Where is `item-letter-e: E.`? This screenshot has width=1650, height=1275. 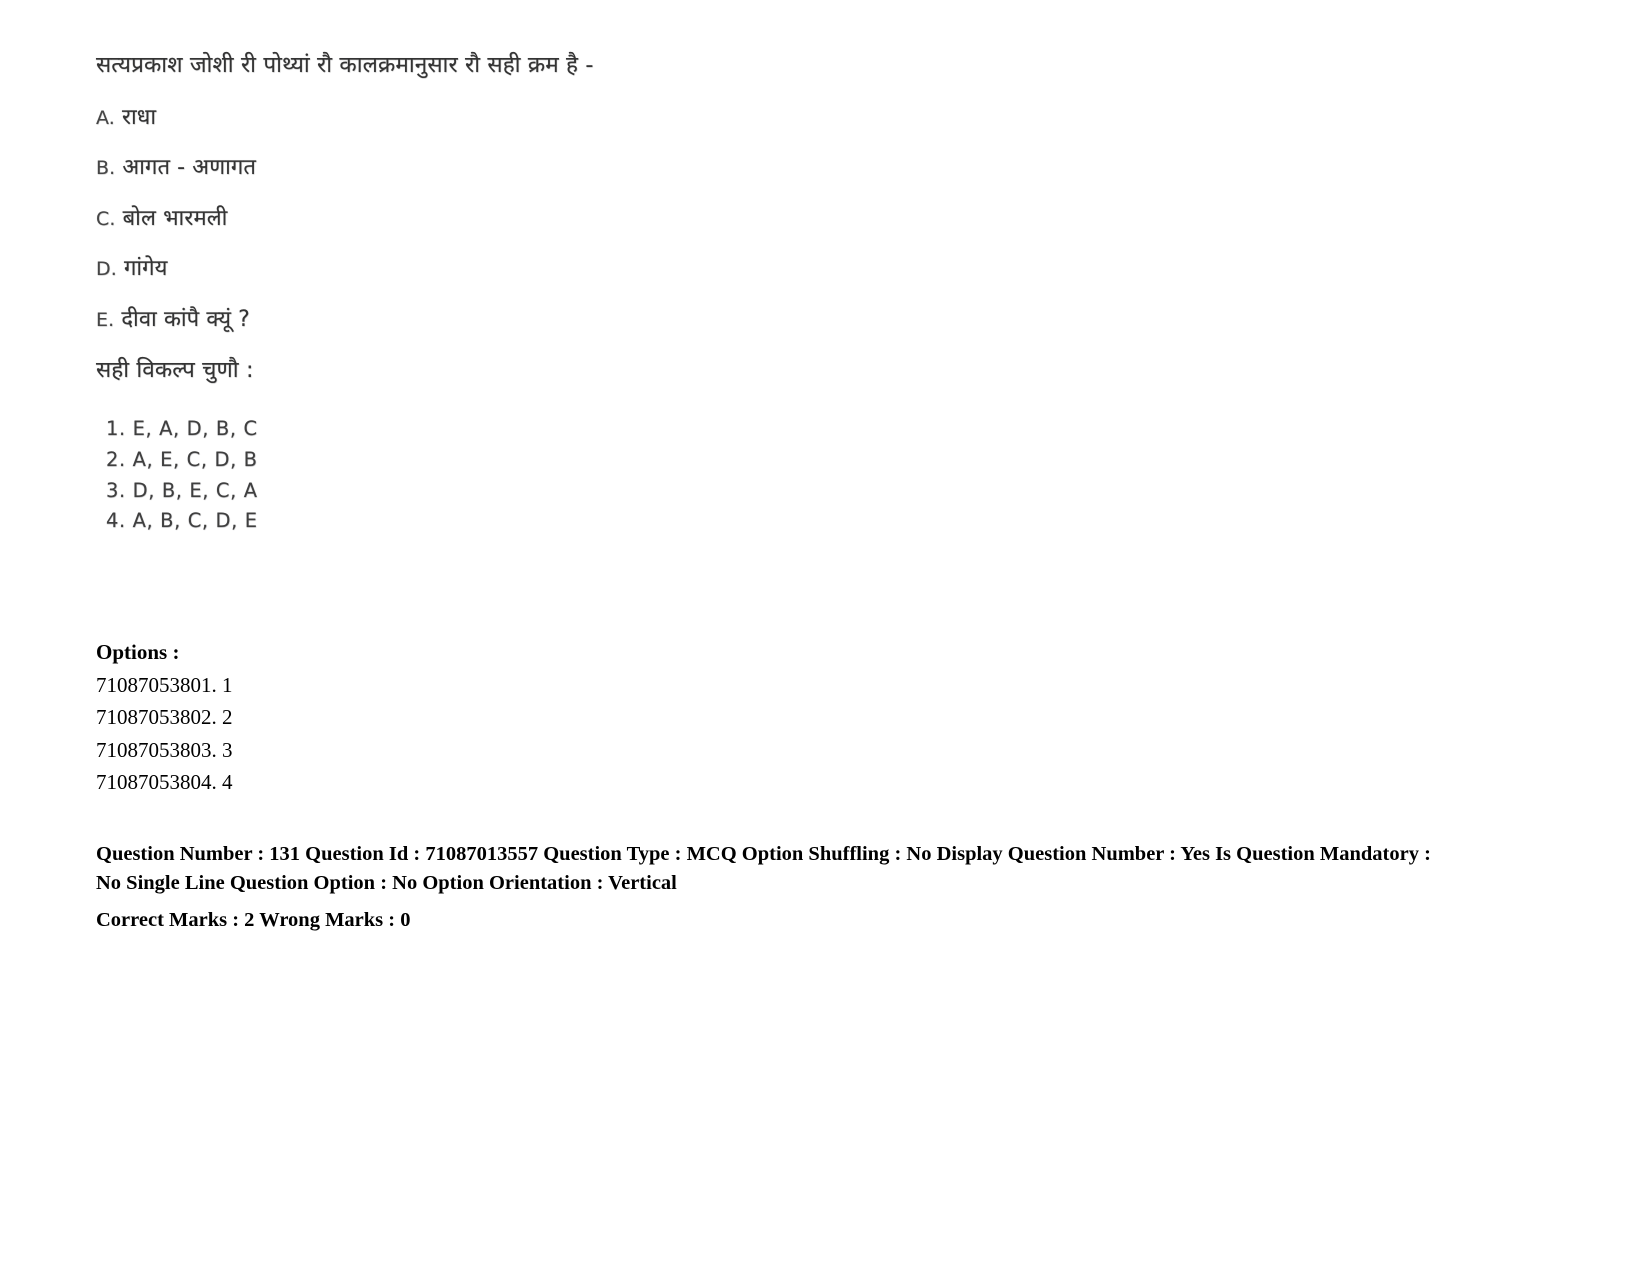 item-letter-e: E. is located at coordinates (105, 319).